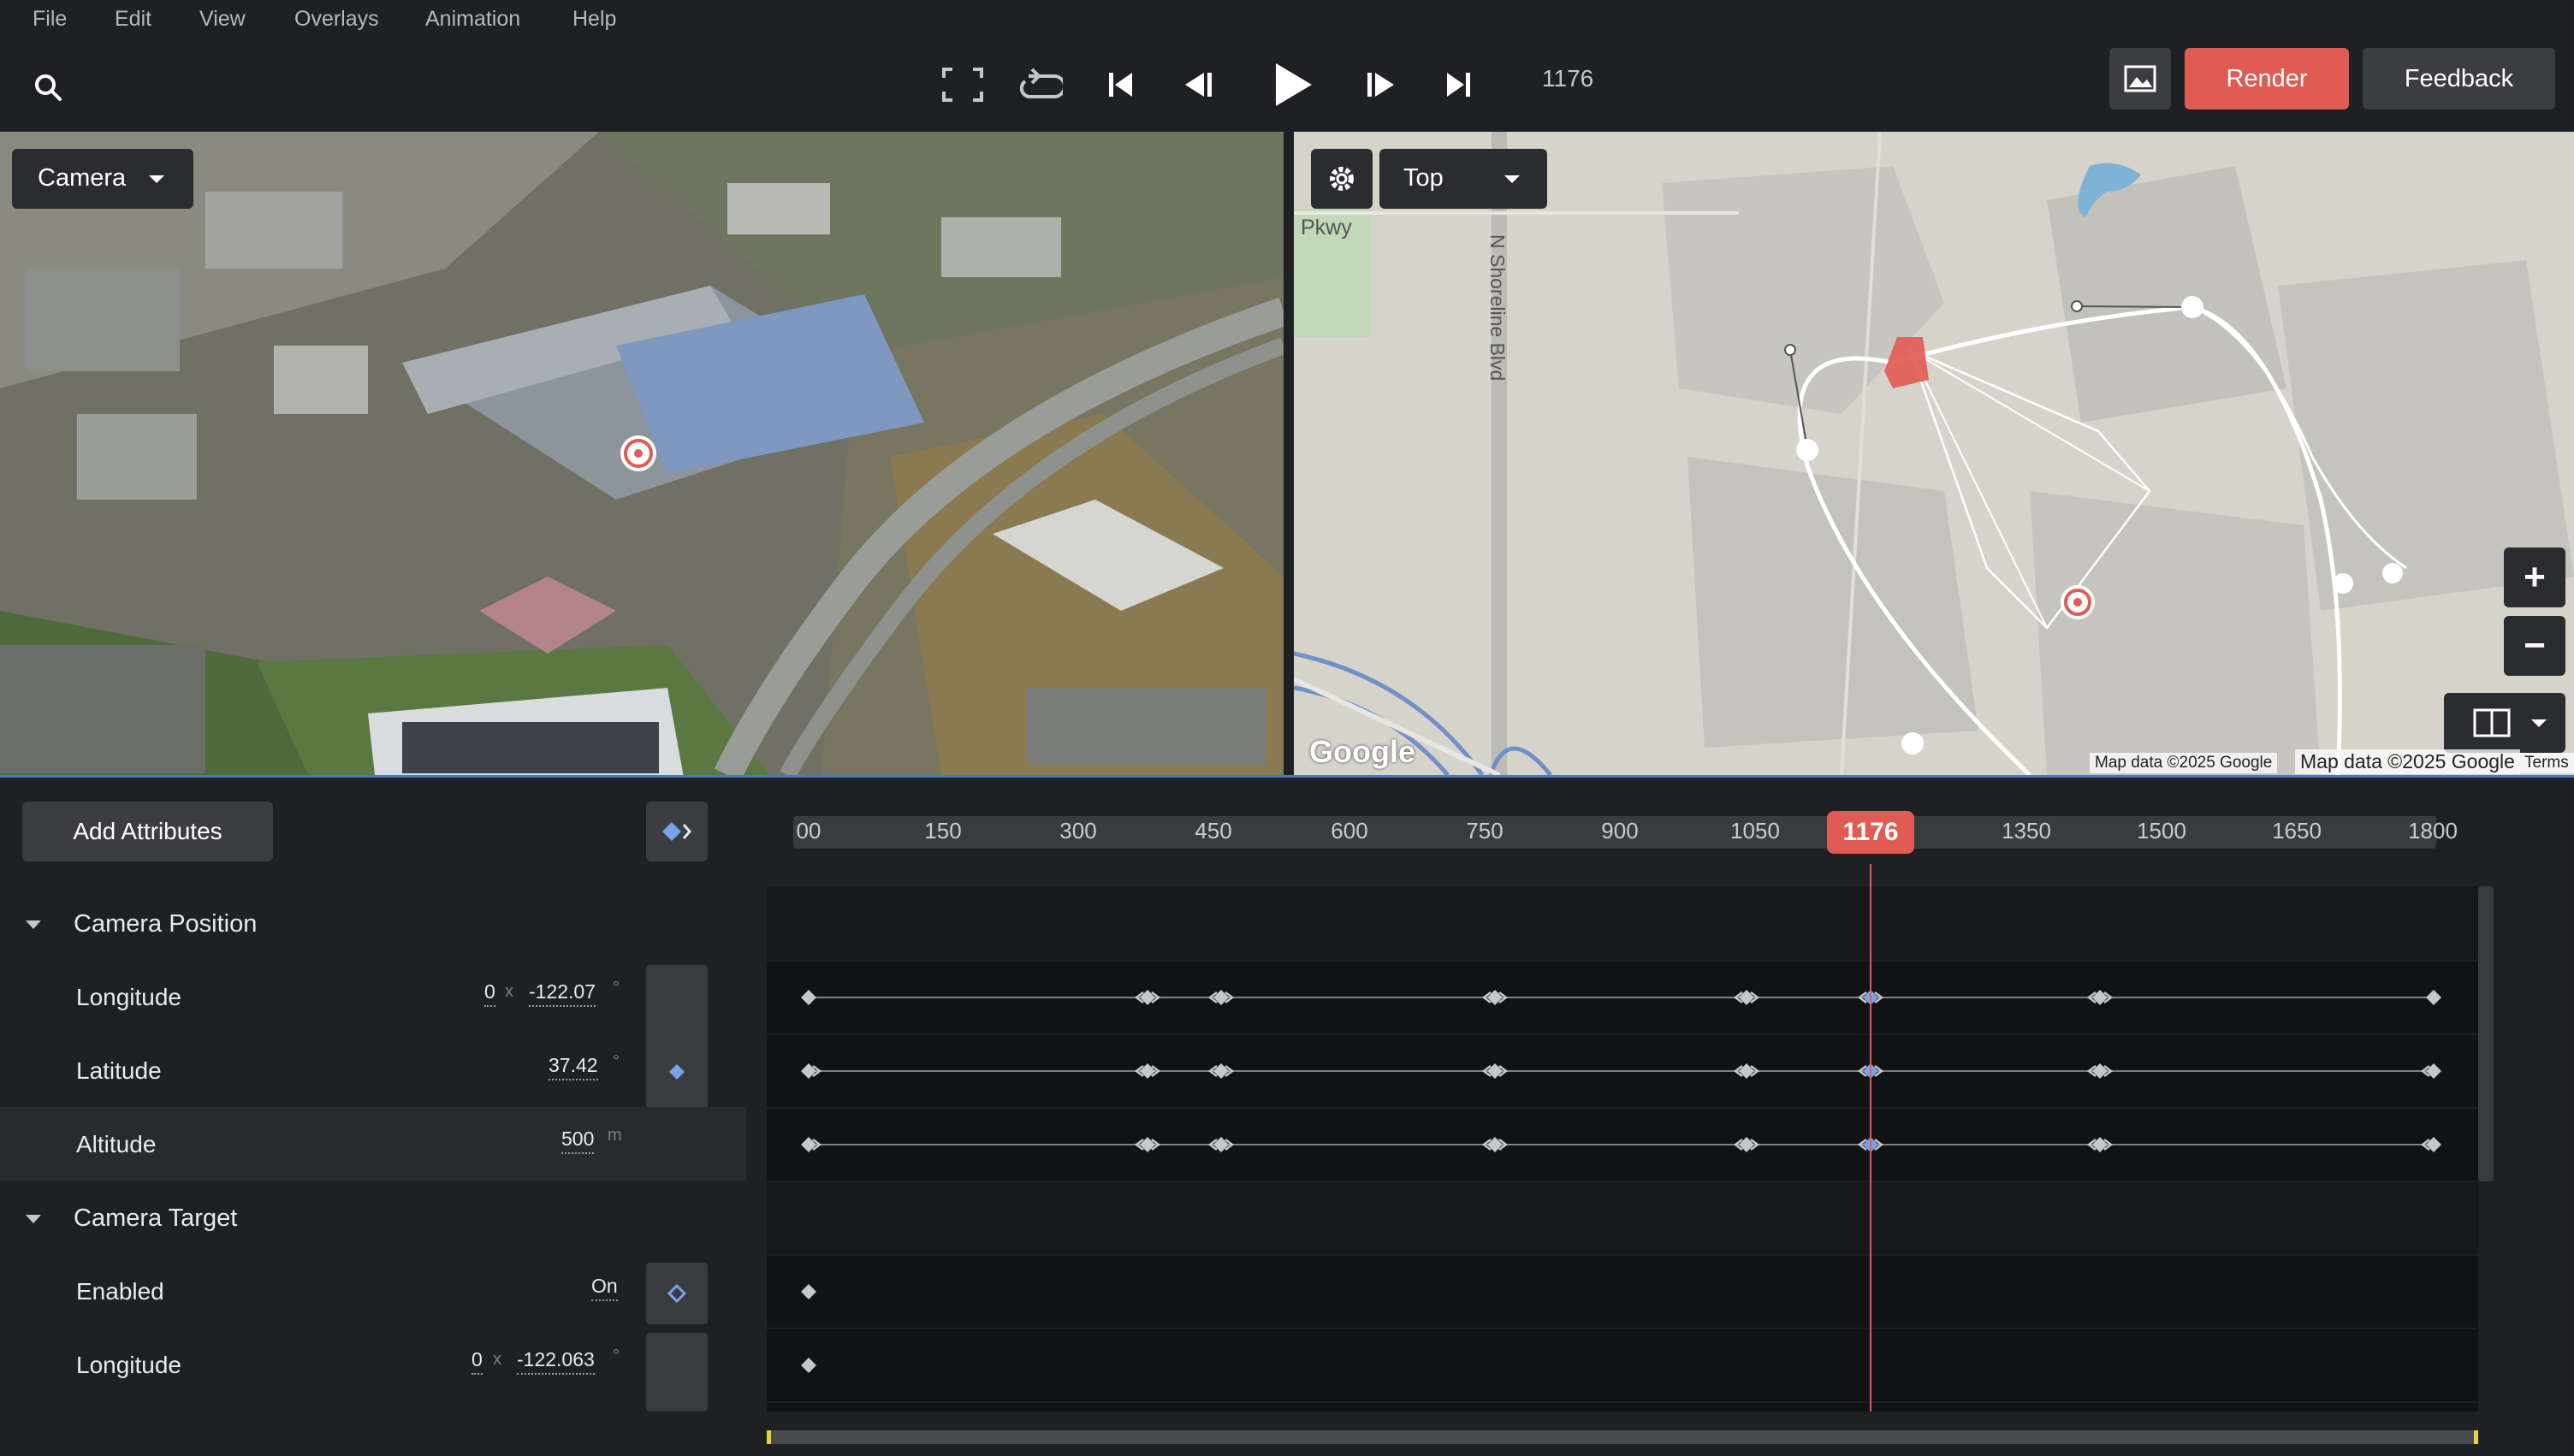 The image size is (2574, 1456). What do you see at coordinates (1458, 84) in the screenshot?
I see `skip-end-icon` at bounding box center [1458, 84].